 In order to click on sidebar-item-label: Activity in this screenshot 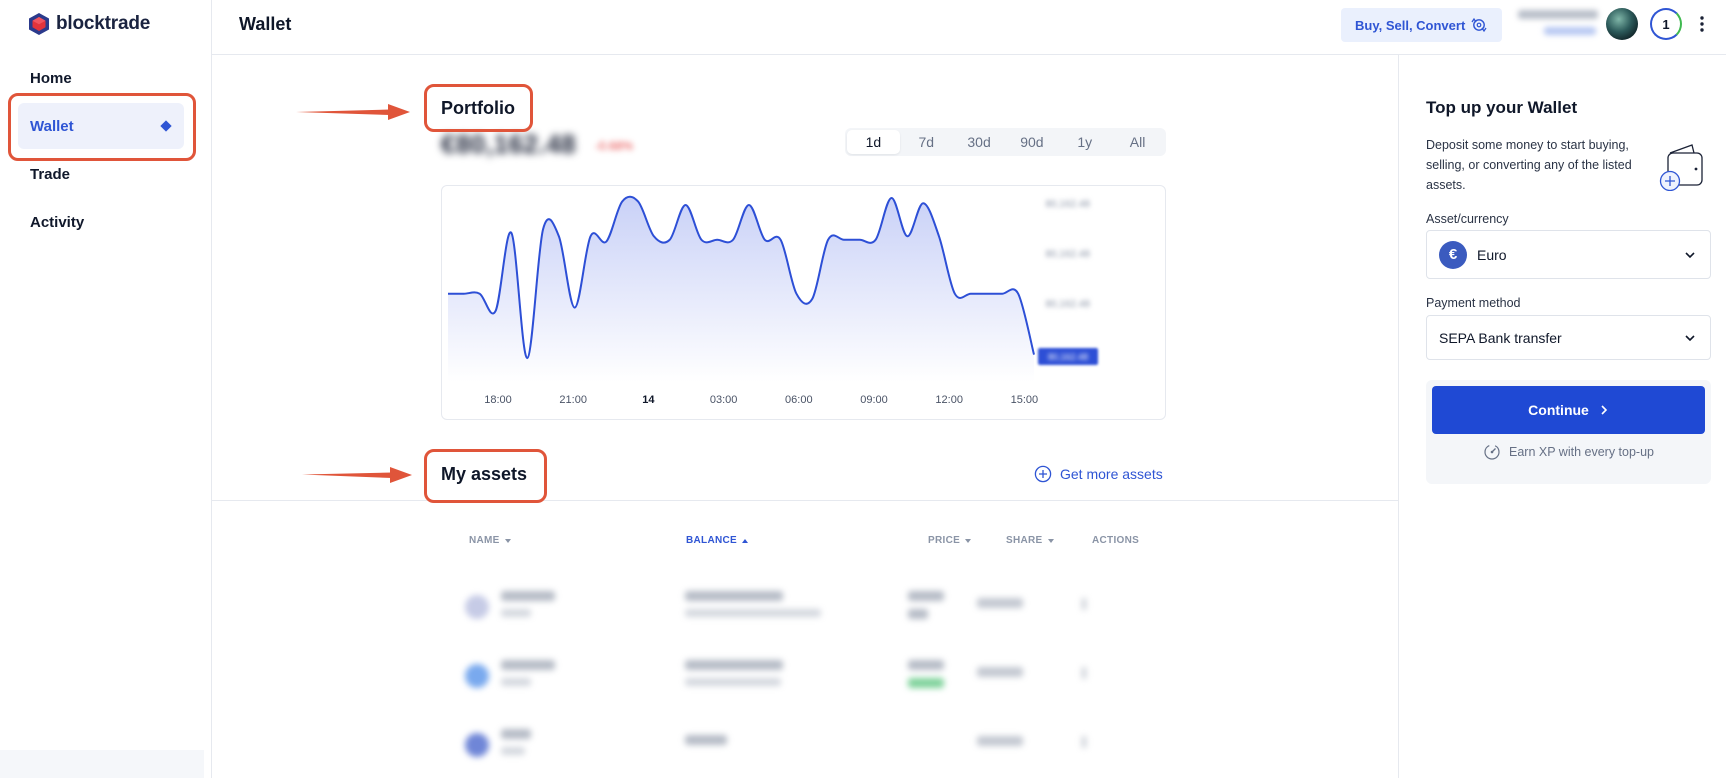, I will do `click(57, 222)`.